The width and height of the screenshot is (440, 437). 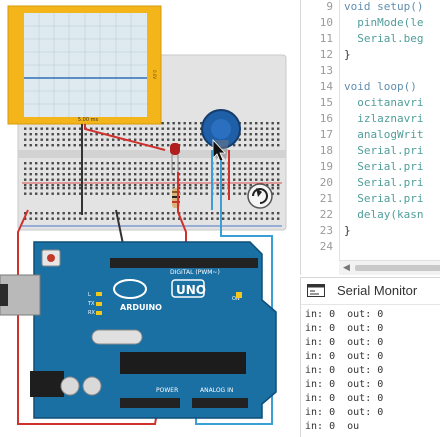 I want to click on tx-label: TX, so click(x=91, y=304).